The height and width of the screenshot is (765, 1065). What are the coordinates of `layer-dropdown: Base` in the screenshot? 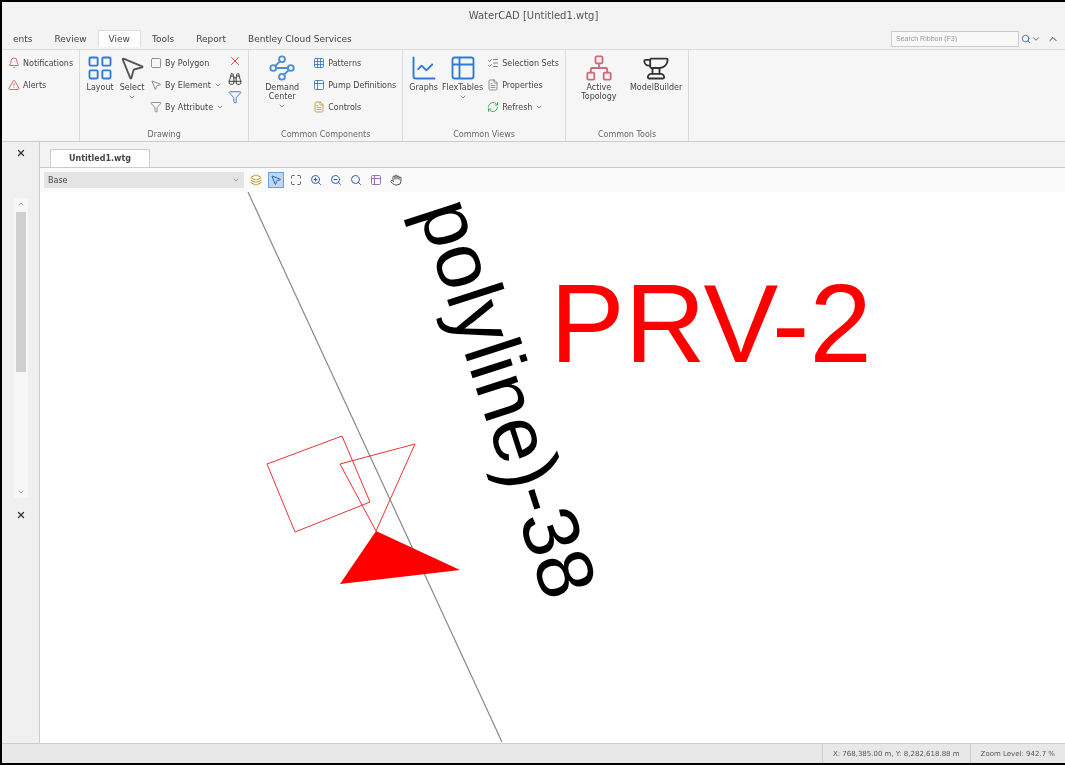 It's located at (144, 180).